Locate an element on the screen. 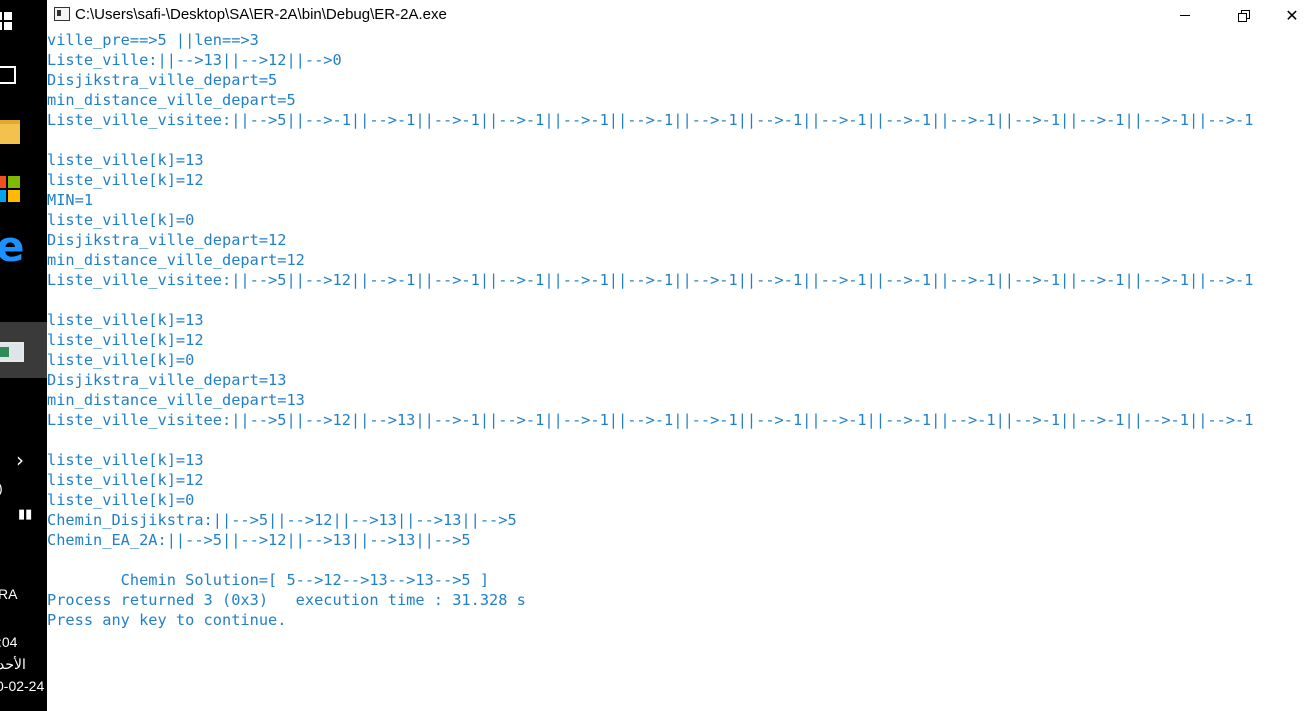 The height and width of the screenshot is (711, 1312). console-app-taskbar-button is located at coordinates (23, 350).